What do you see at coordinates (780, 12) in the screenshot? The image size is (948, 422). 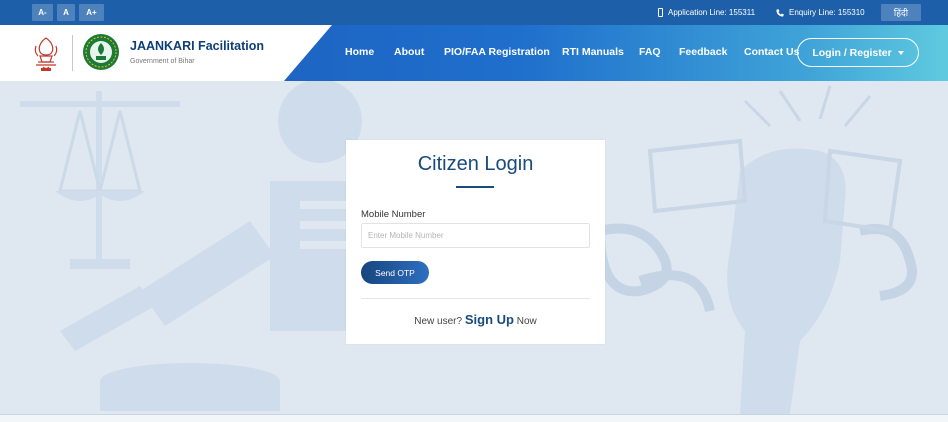 I see `phone-handset-icon` at bounding box center [780, 12].